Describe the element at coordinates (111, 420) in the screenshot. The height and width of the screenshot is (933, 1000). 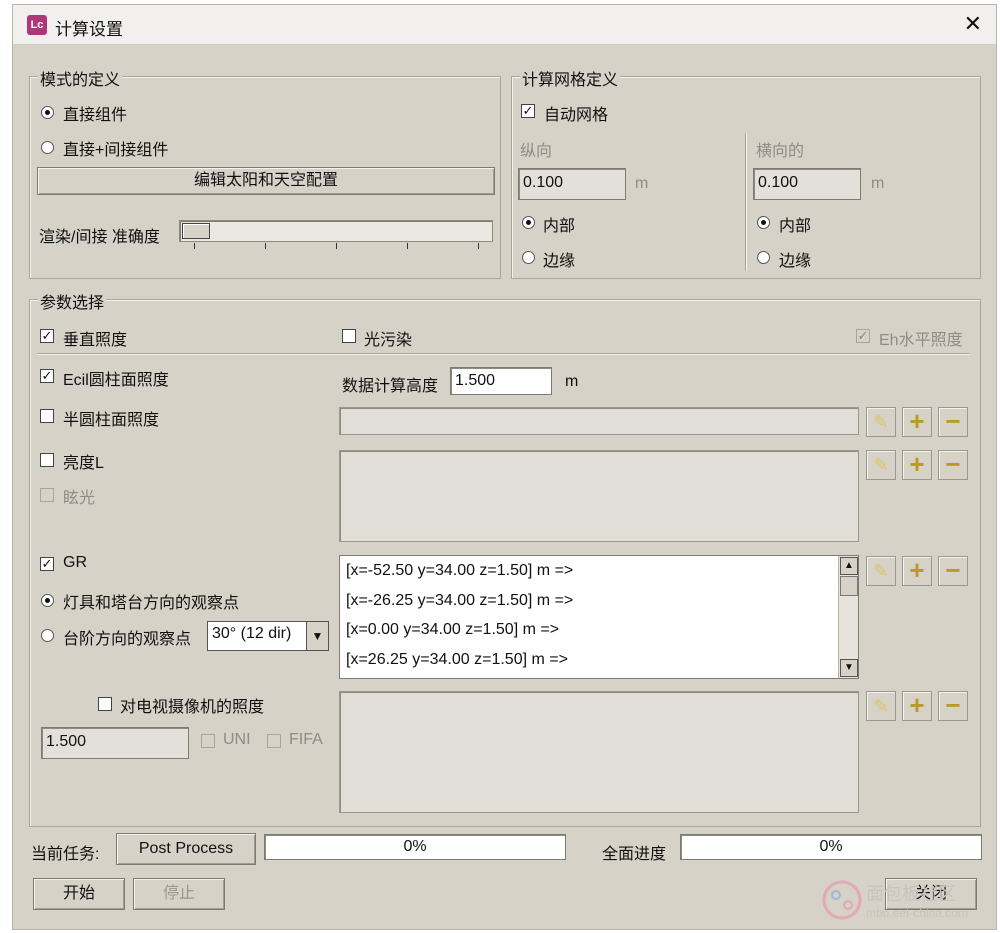
I see `semi-cylindrical-label: 半圆柱面照度` at that location.